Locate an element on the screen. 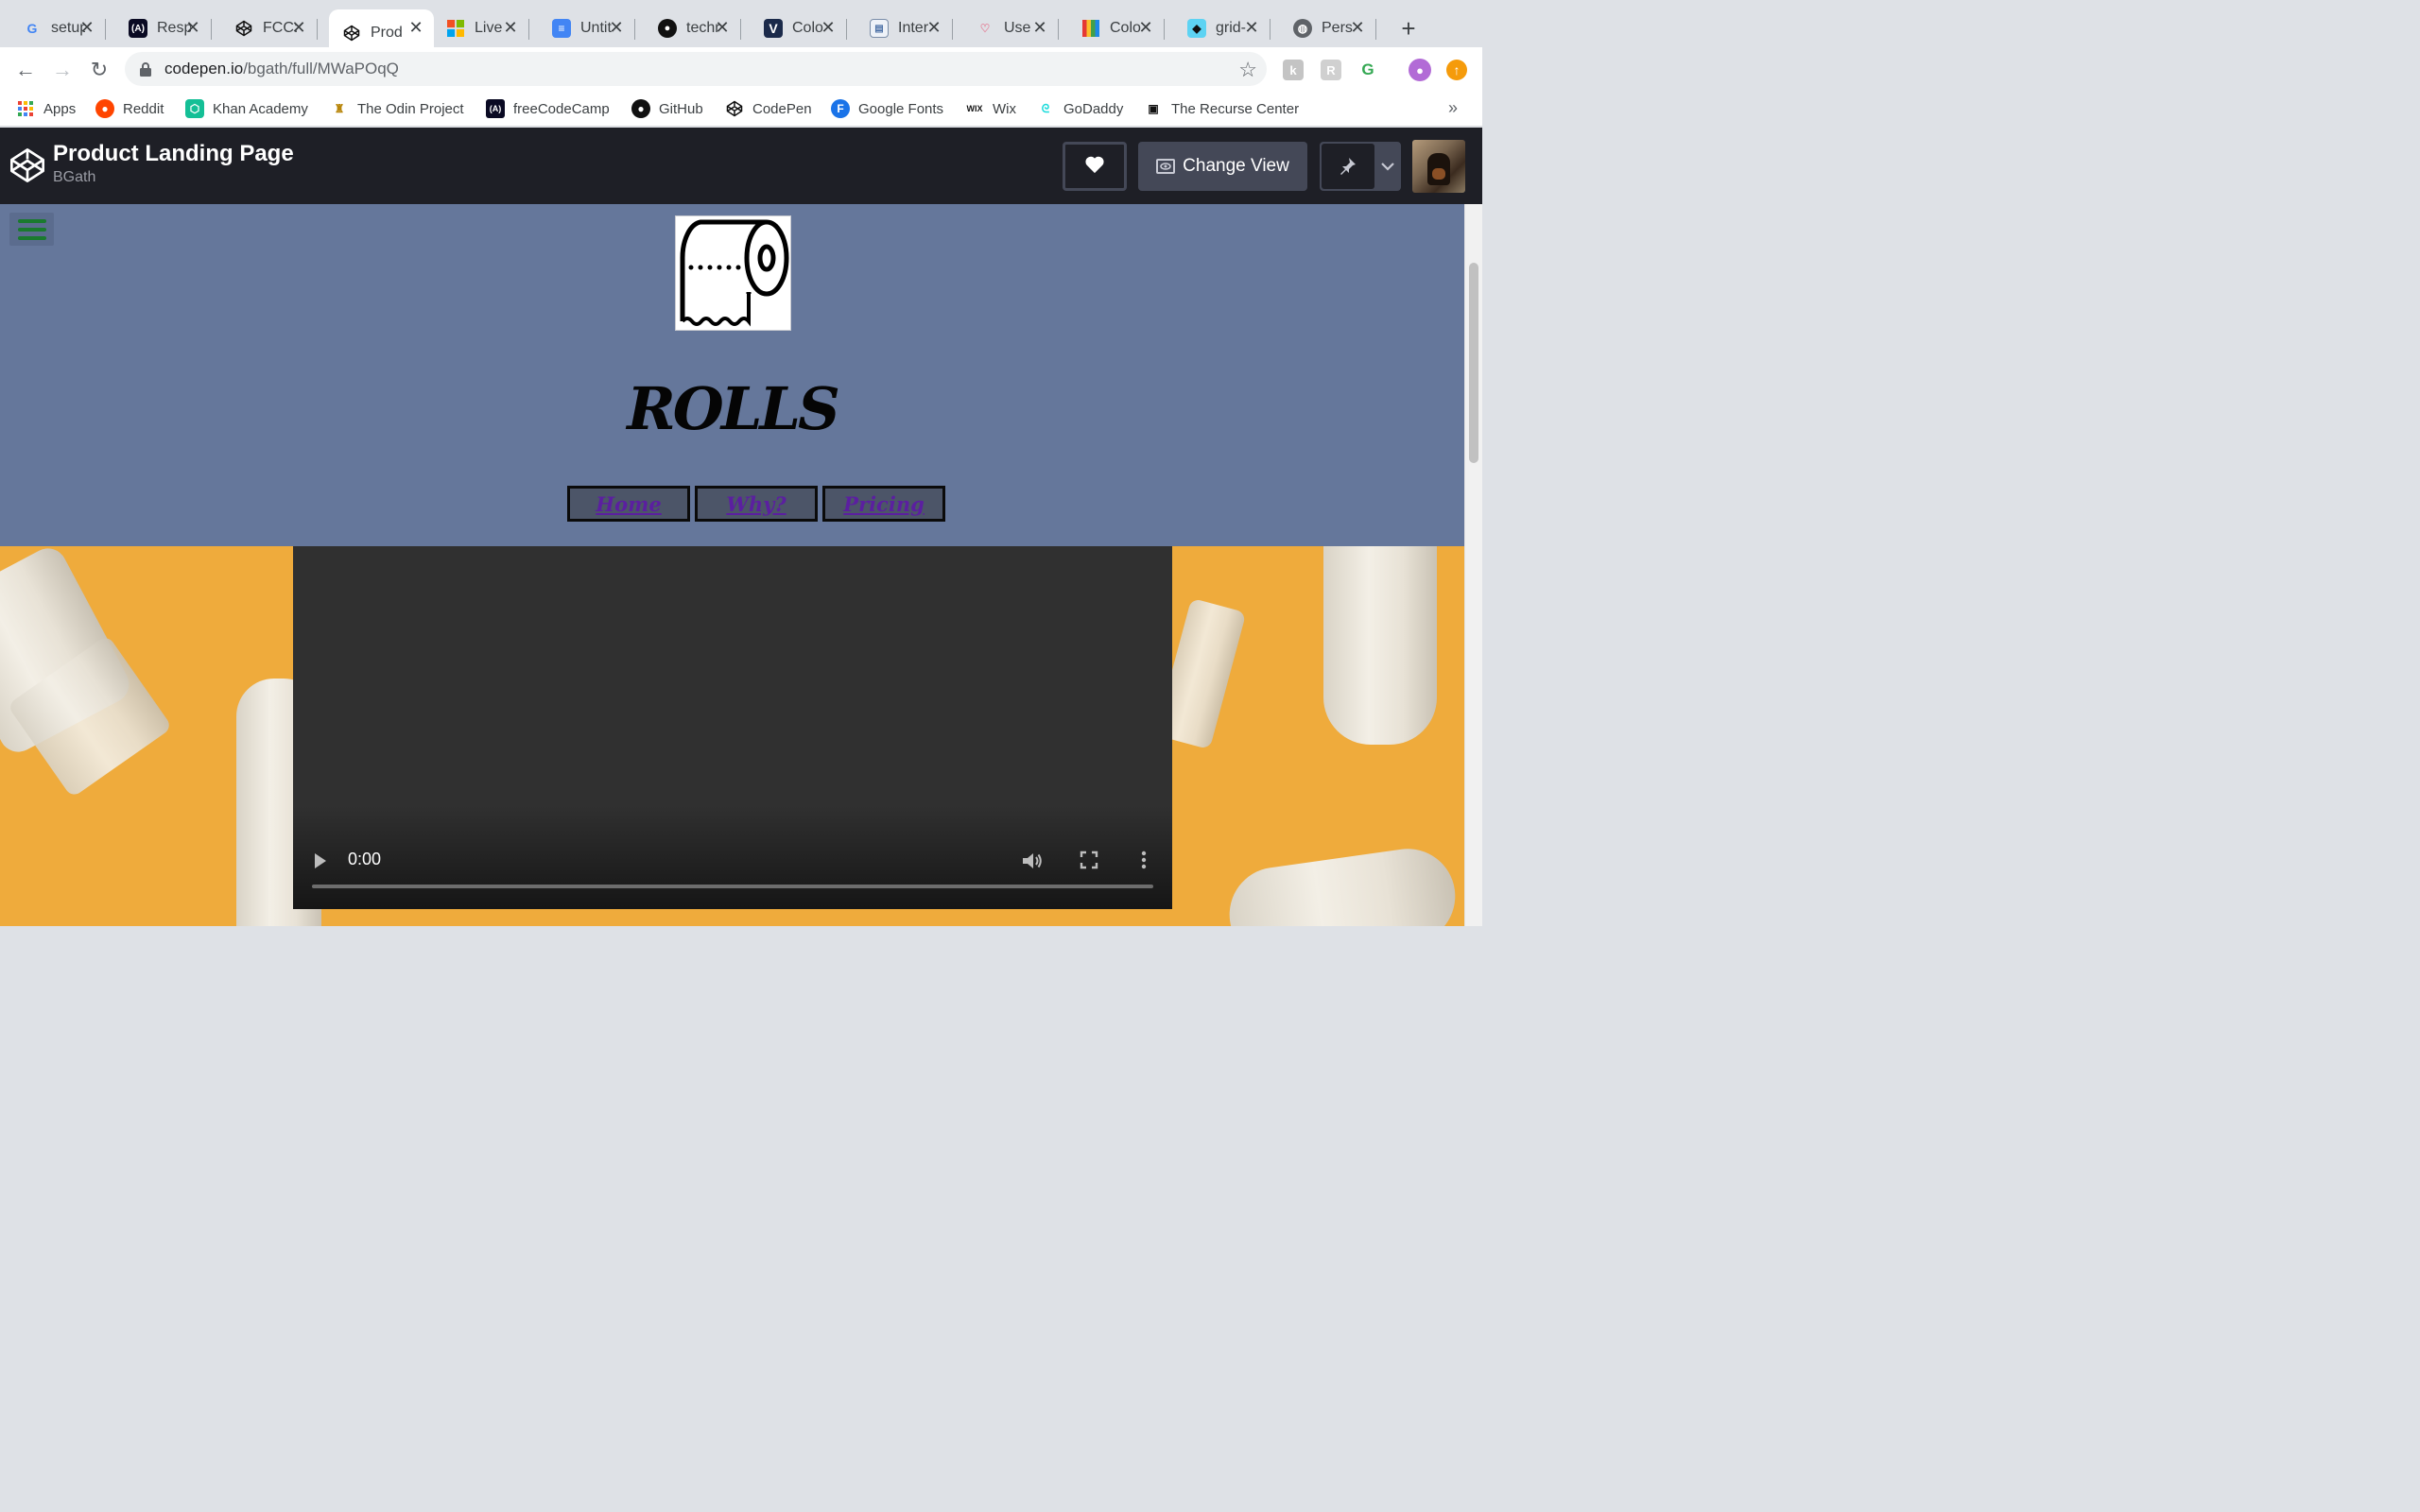  color-palette-icon is located at coordinates (1090, 28).